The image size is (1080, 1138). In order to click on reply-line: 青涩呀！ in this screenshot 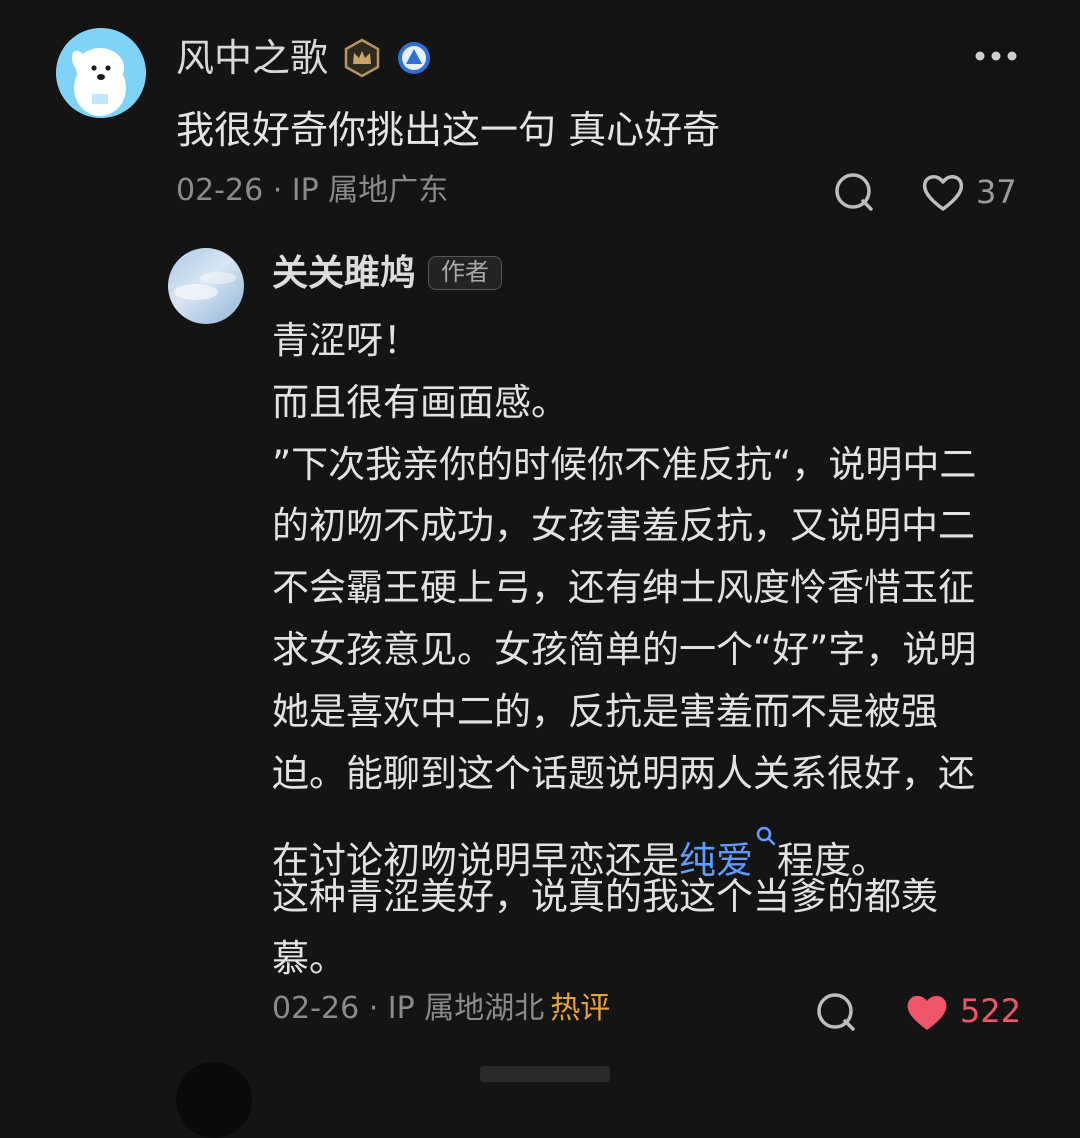, I will do `click(346, 340)`.